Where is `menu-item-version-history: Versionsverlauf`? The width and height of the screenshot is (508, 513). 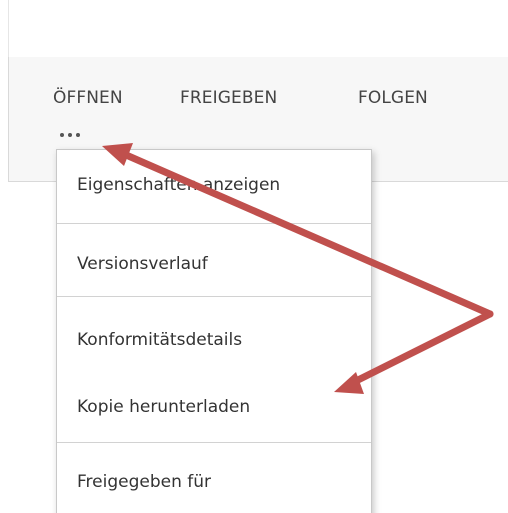
menu-item-version-history: Versionsverlauf is located at coordinates (142, 264).